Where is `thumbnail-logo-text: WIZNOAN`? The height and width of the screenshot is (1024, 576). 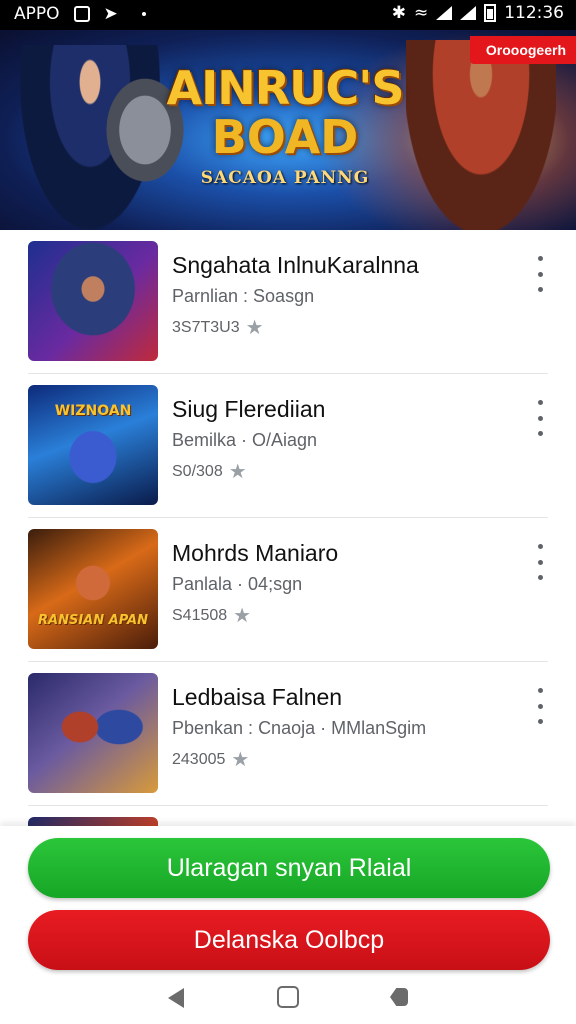 thumbnail-logo-text: WIZNOAN is located at coordinates (93, 411).